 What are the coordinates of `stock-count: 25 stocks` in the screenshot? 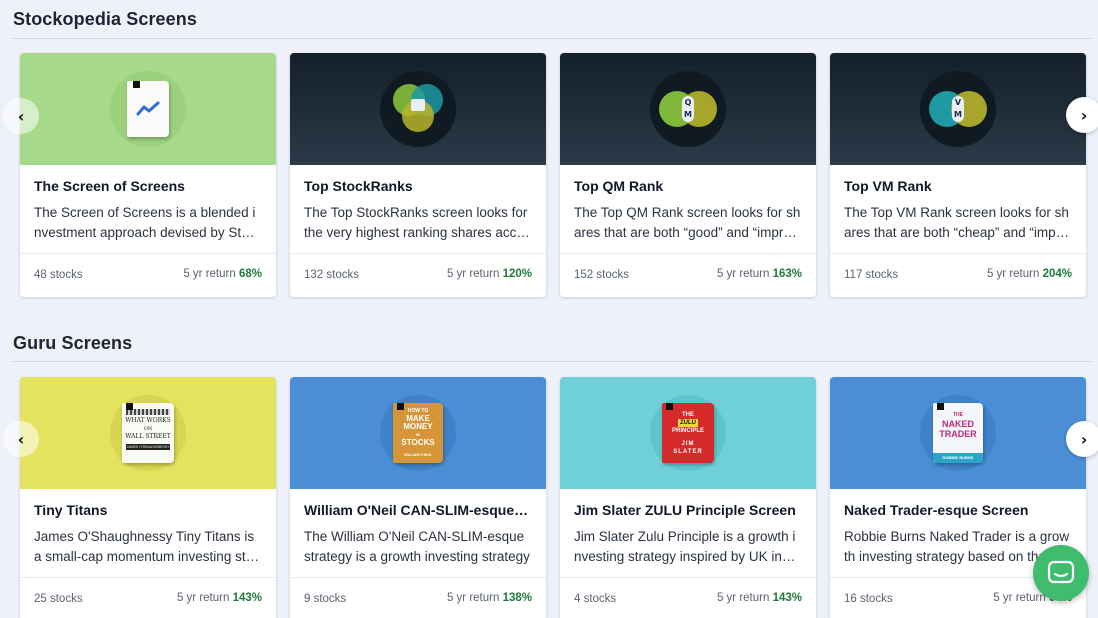 It's located at (58, 599).